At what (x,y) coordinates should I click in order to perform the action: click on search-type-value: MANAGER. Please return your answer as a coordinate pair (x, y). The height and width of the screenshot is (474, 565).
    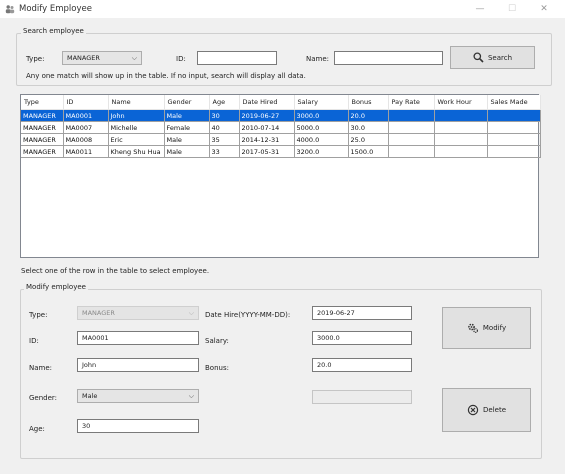
    Looking at the image, I should click on (83, 58).